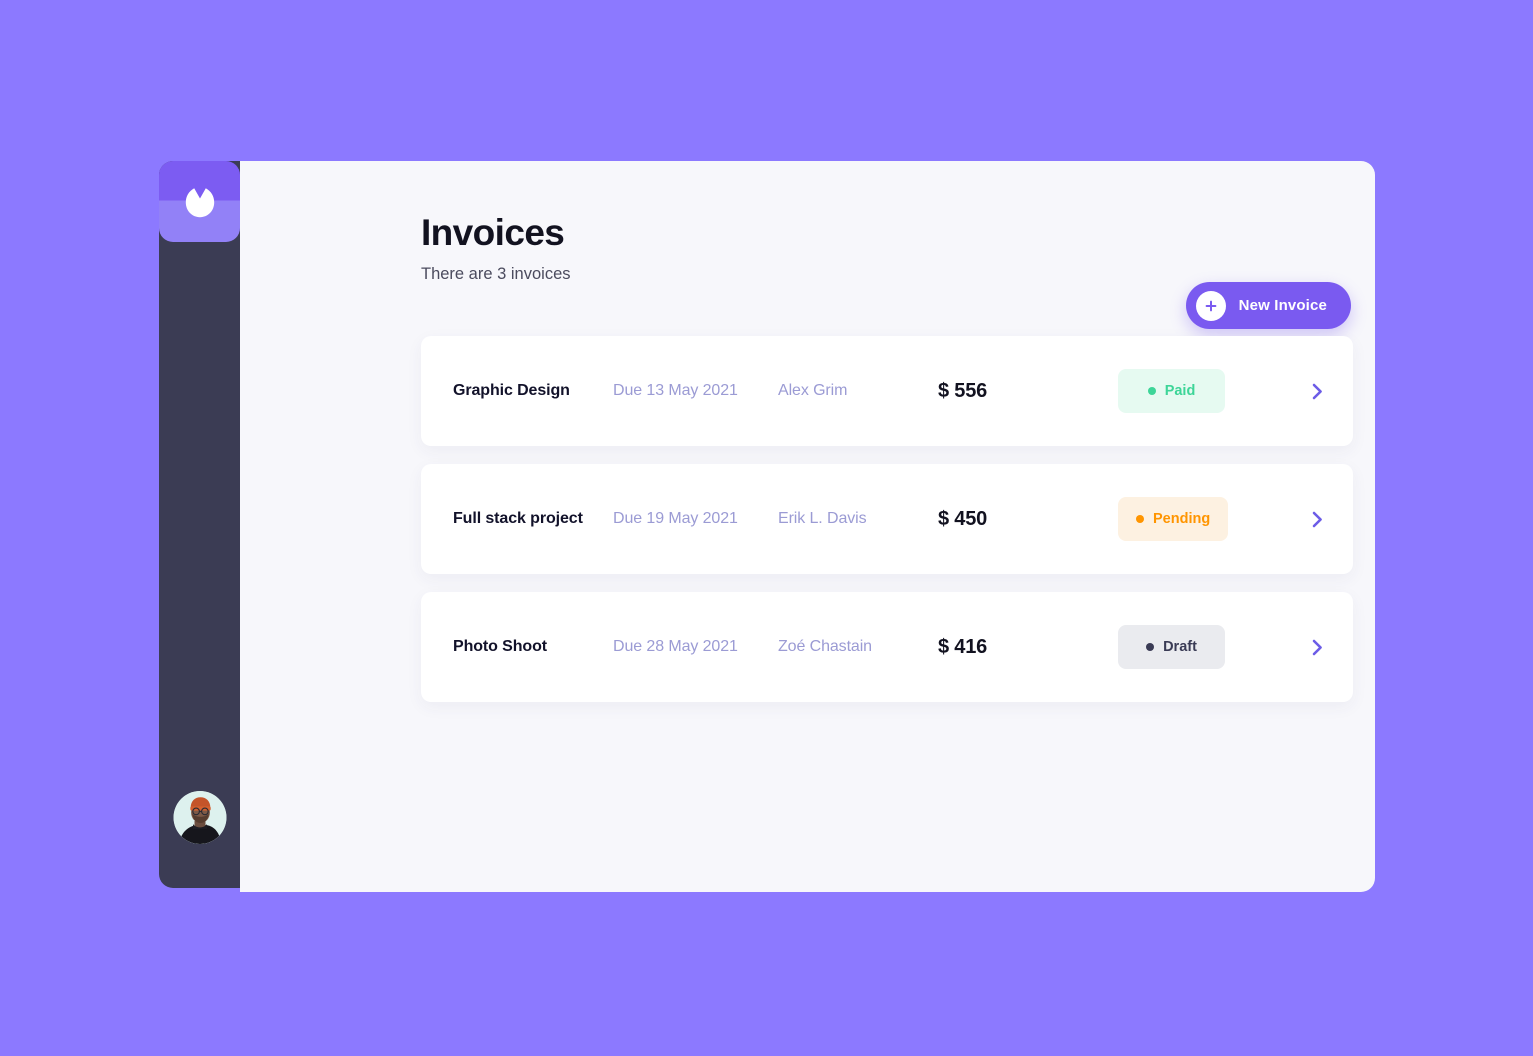  Describe the element at coordinates (493, 232) in the screenshot. I see `page-title: Invoices` at that location.